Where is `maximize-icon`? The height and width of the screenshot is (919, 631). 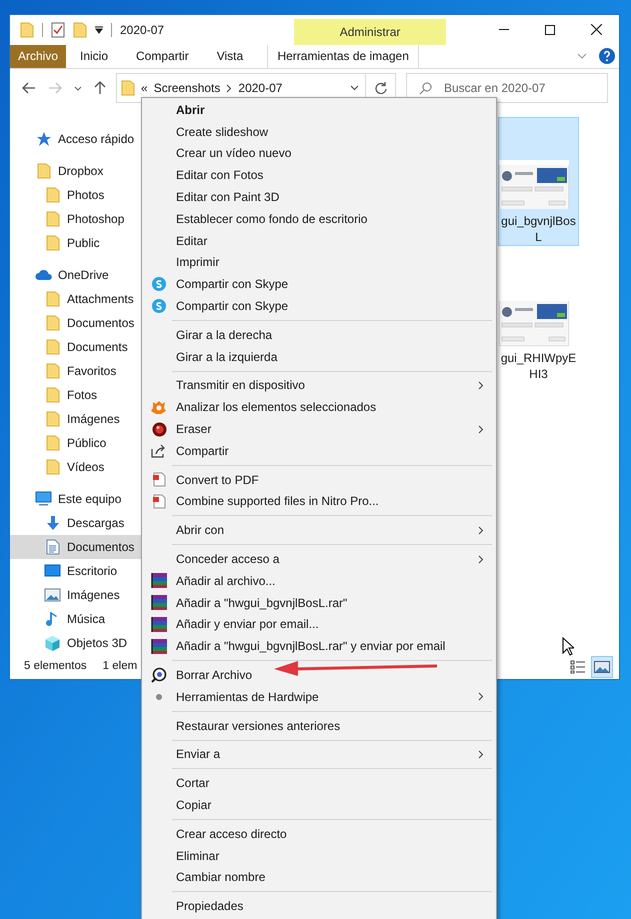
maximize-icon is located at coordinates (550, 29).